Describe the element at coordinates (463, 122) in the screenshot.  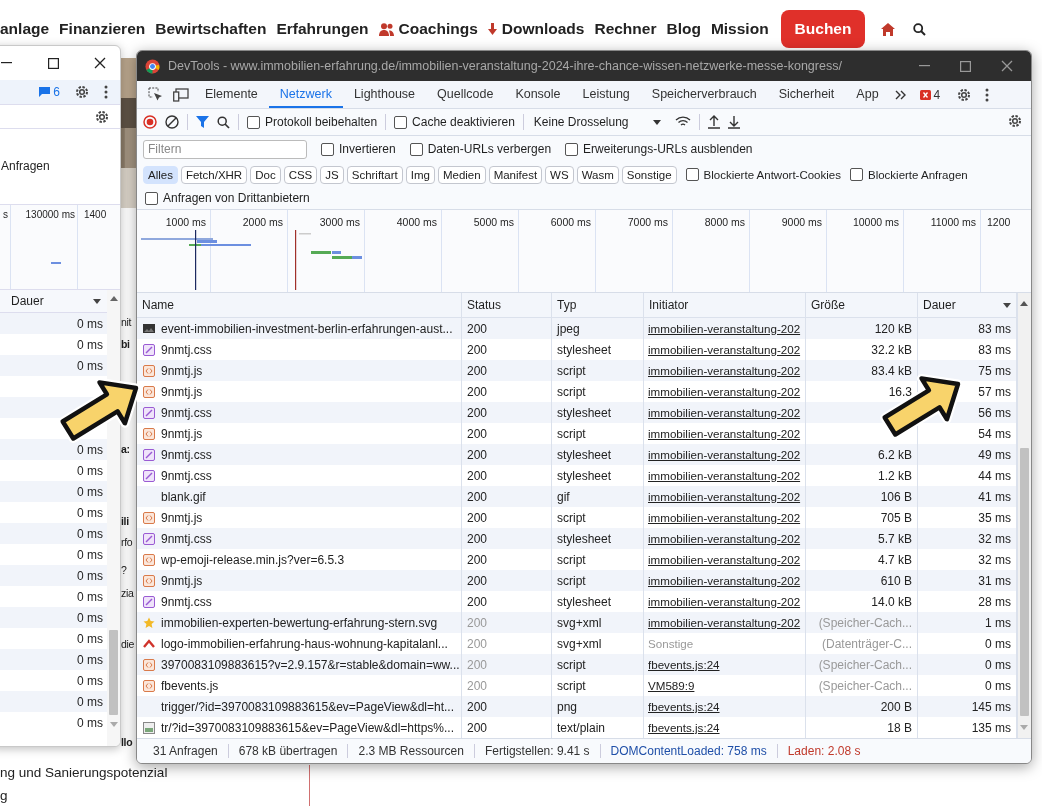
I see `checkbox-label: Cache deaktivieren` at that location.